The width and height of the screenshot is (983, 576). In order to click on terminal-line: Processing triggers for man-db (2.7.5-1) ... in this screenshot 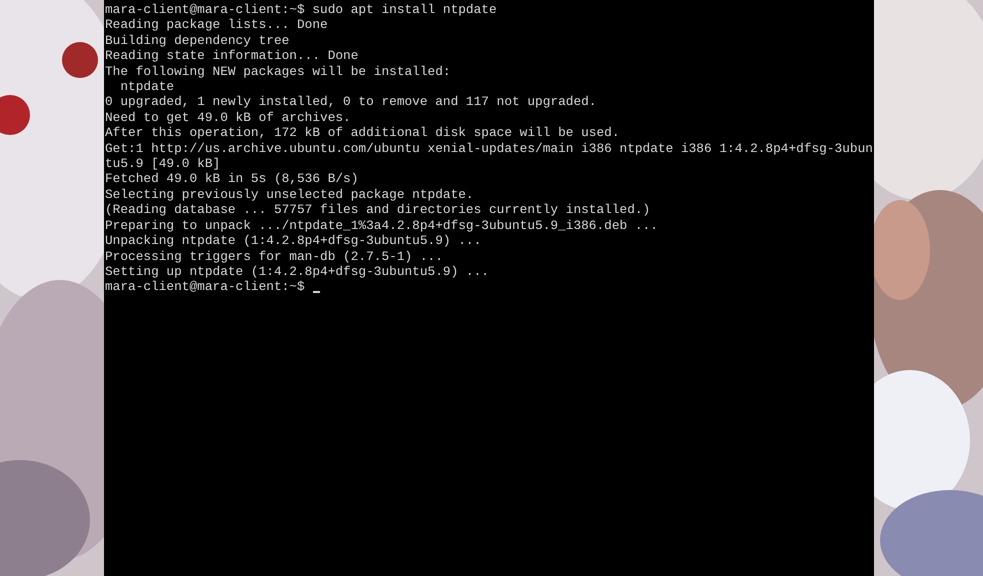, I will do `click(274, 256)`.